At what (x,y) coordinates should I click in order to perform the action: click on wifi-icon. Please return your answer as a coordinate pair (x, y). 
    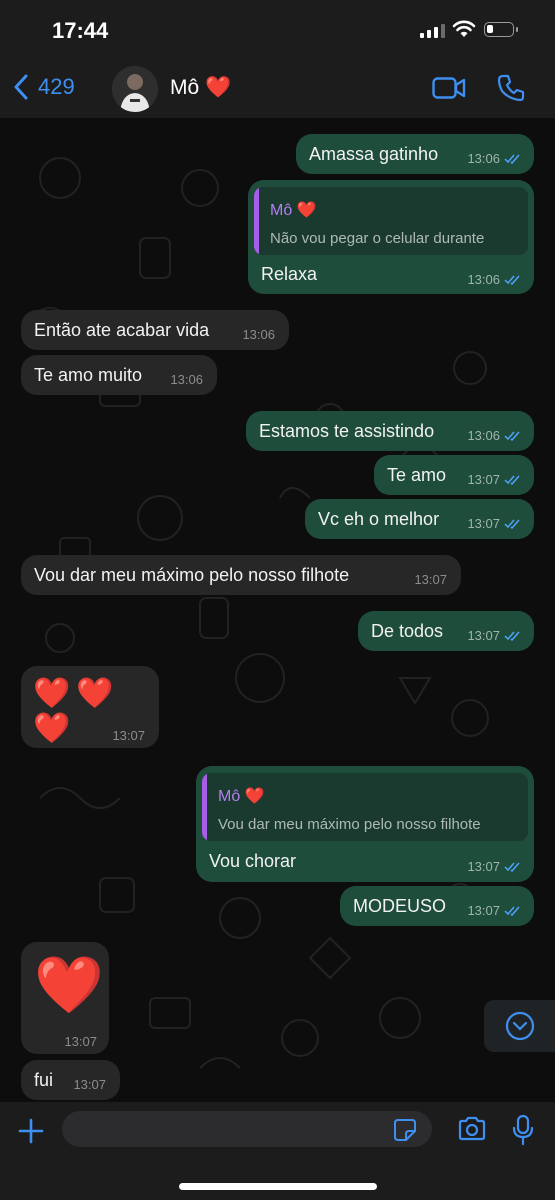
    Looking at the image, I should click on (464, 28).